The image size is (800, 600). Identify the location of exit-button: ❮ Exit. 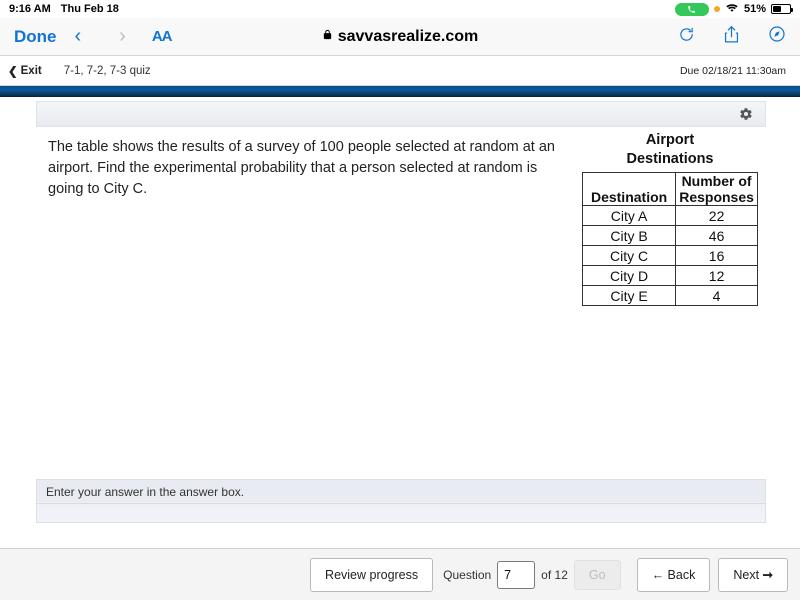
(25, 71).